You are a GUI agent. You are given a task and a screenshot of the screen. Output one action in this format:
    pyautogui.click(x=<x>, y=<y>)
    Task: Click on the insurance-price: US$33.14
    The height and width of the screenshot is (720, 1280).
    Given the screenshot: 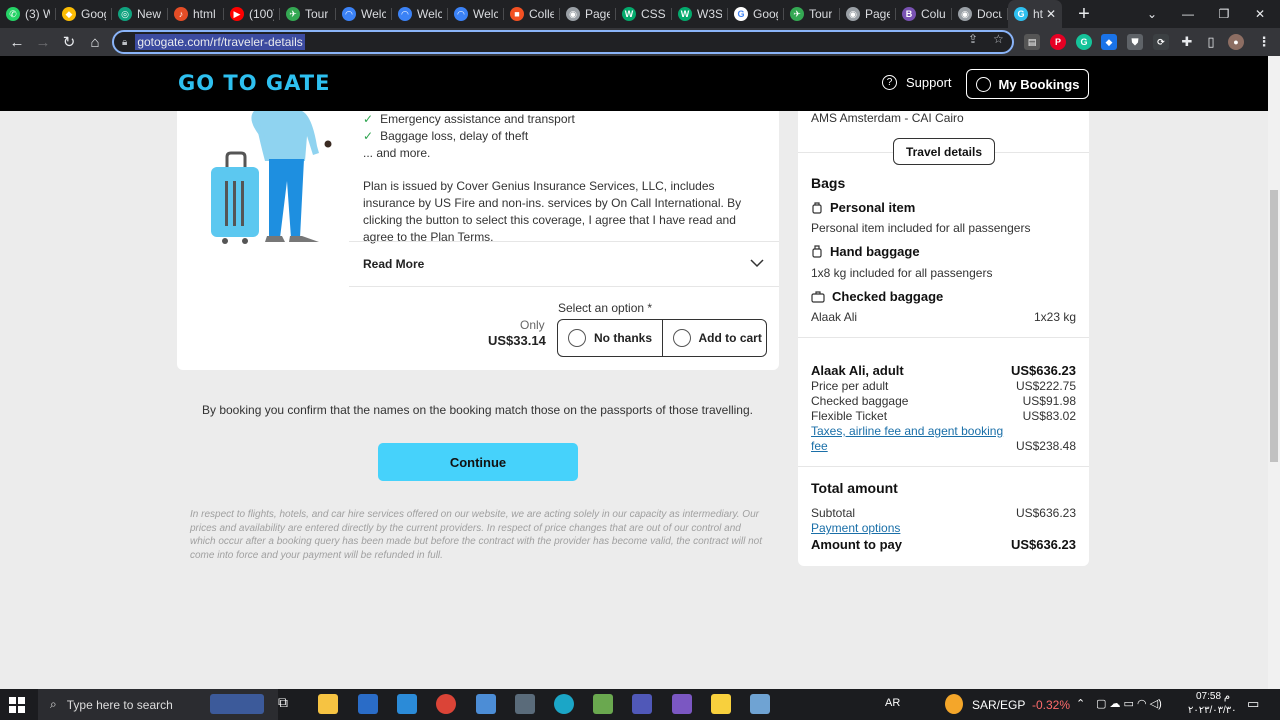 What is the action you would take?
    pyautogui.click(x=517, y=340)
    